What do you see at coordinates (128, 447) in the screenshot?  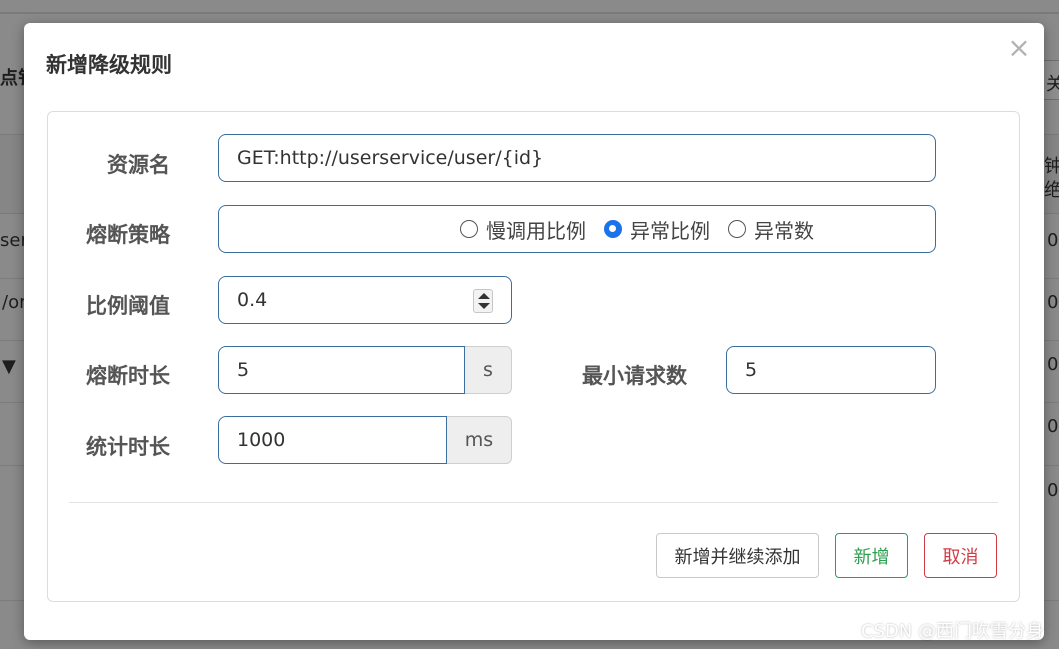 I see `stat-interval-label: 统计时长` at bounding box center [128, 447].